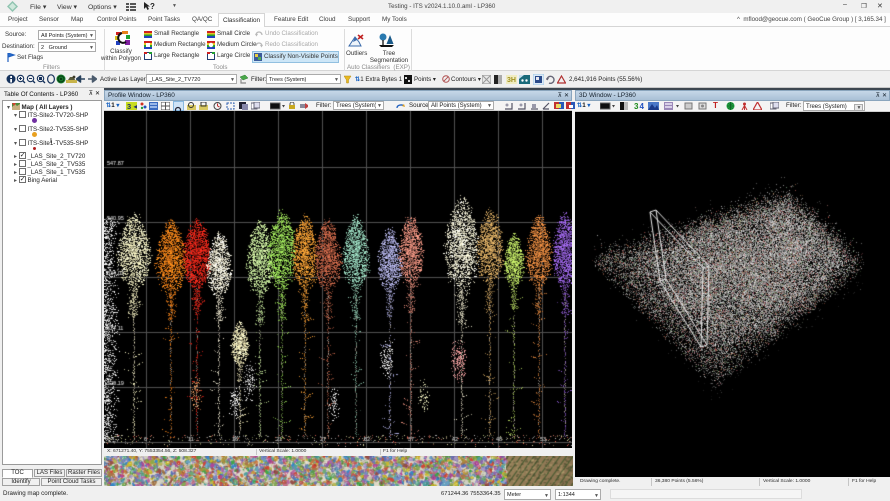 Image resolution: width=890 pixels, height=501 pixels. What do you see at coordinates (511, 80) in the screenshot?
I see `svg-text: 3H` at bounding box center [511, 80].